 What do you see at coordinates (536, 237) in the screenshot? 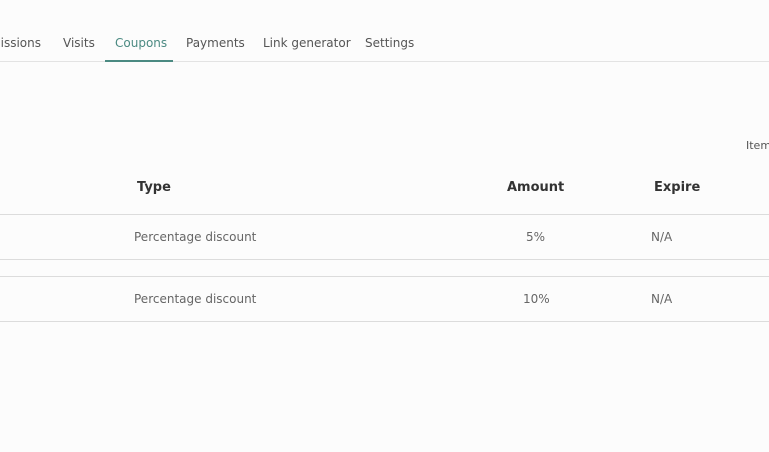
I see `cell-amount: 5%` at bounding box center [536, 237].